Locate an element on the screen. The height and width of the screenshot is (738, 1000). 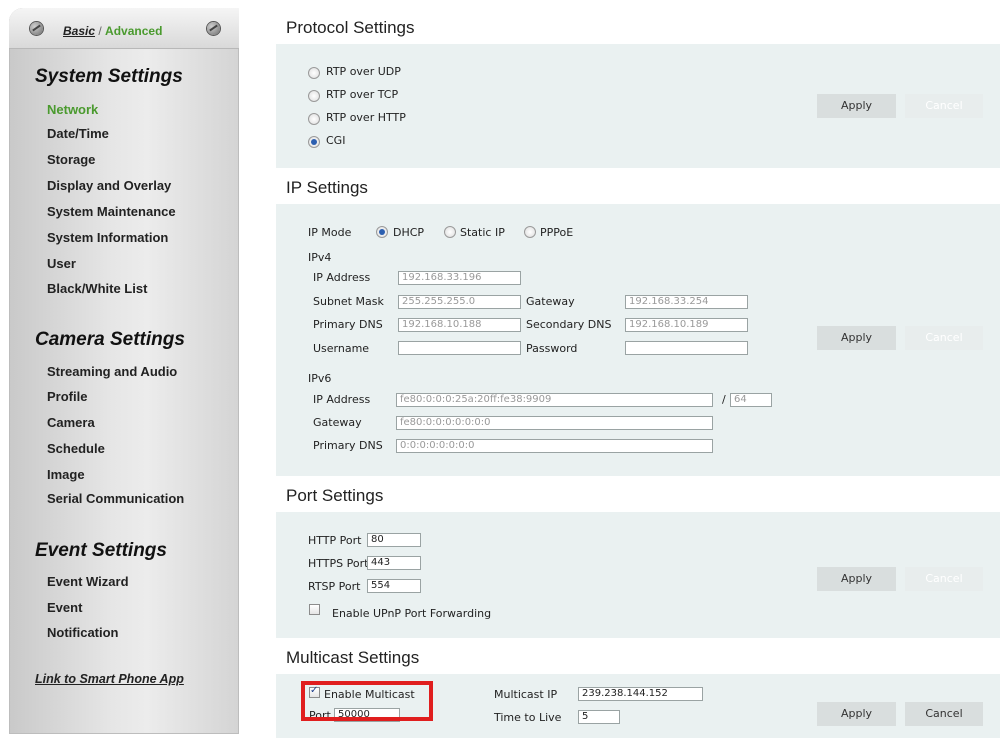
radio-cgi is located at coordinates (314, 142).